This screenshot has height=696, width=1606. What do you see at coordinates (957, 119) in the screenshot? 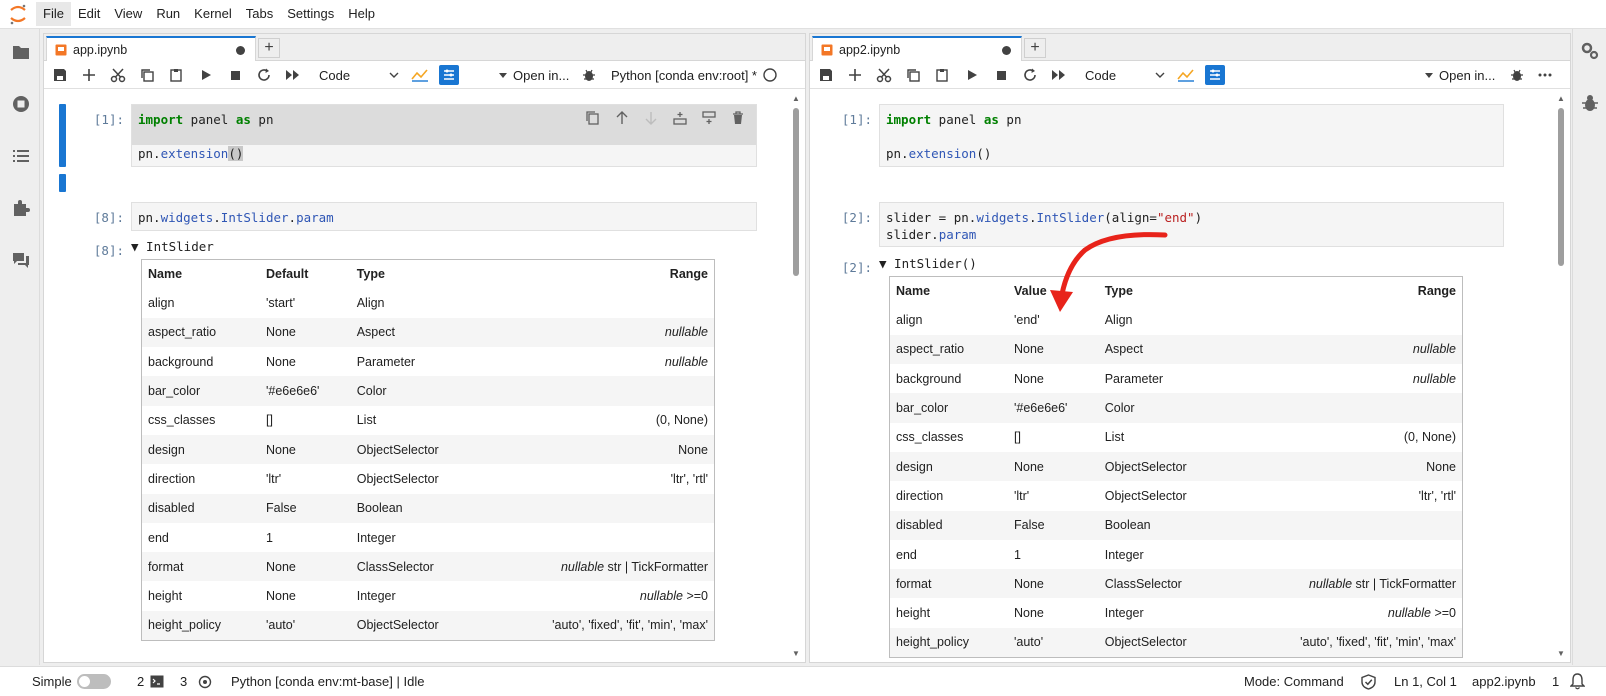
I see `code-token: panel` at bounding box center [957, 119].